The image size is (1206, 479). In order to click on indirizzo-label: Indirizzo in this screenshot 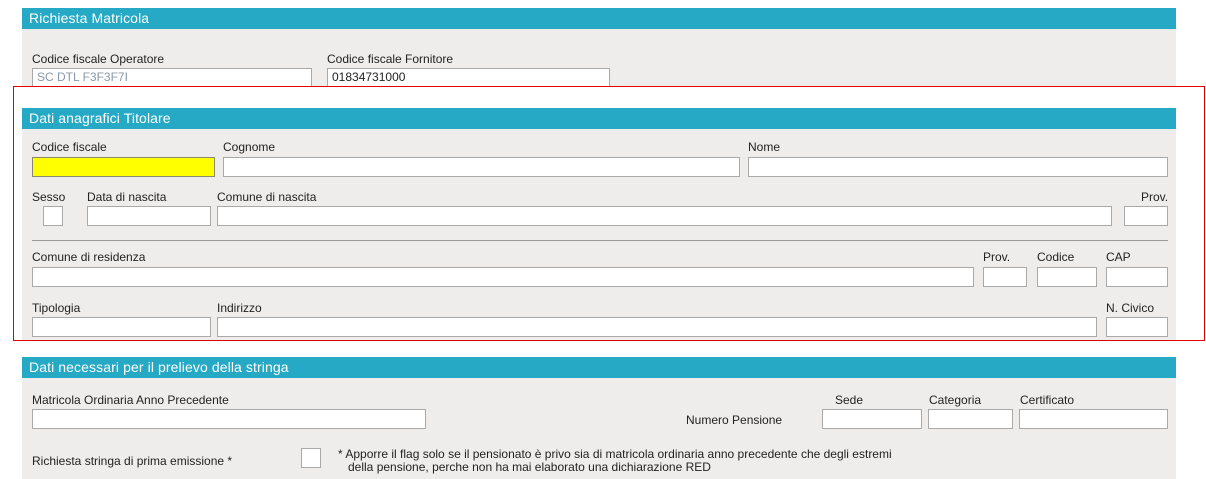, I will do `click(239, 308)`.